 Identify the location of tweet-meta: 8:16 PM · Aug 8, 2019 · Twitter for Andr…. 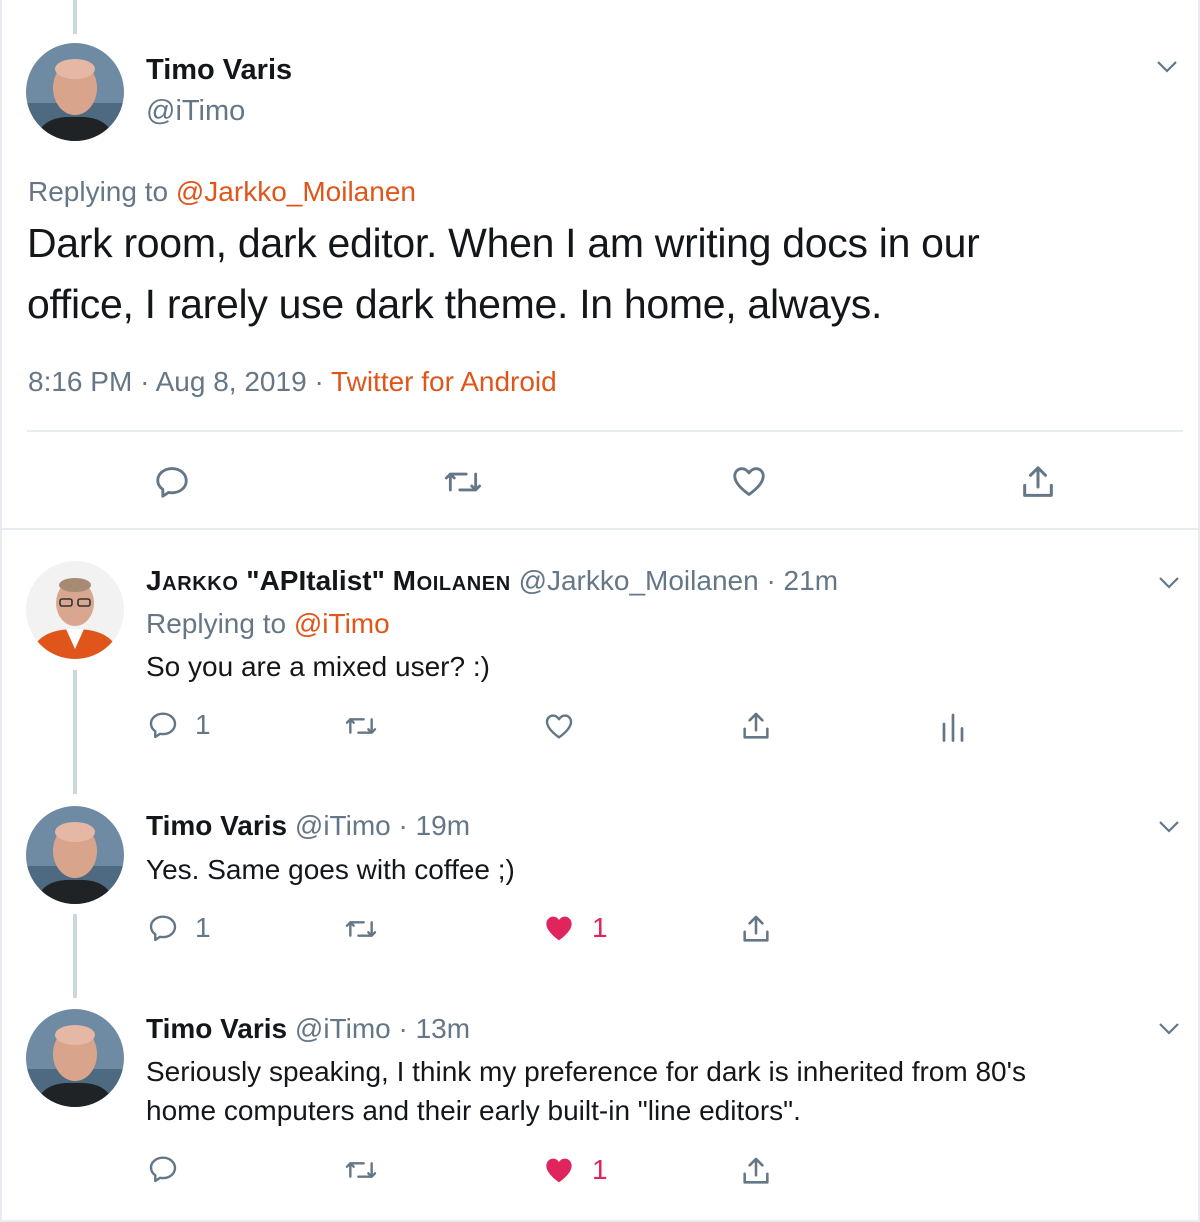
(292, 382).